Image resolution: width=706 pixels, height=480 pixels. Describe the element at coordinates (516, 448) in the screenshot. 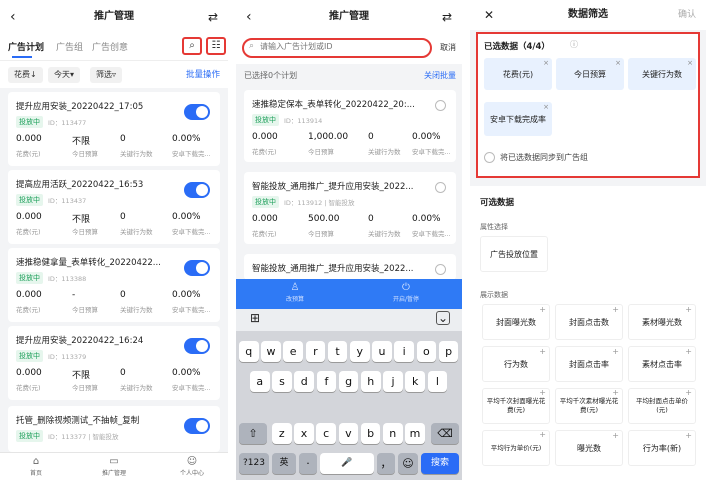

I see `data-tile: 平均行为单价(元) +` at that location.